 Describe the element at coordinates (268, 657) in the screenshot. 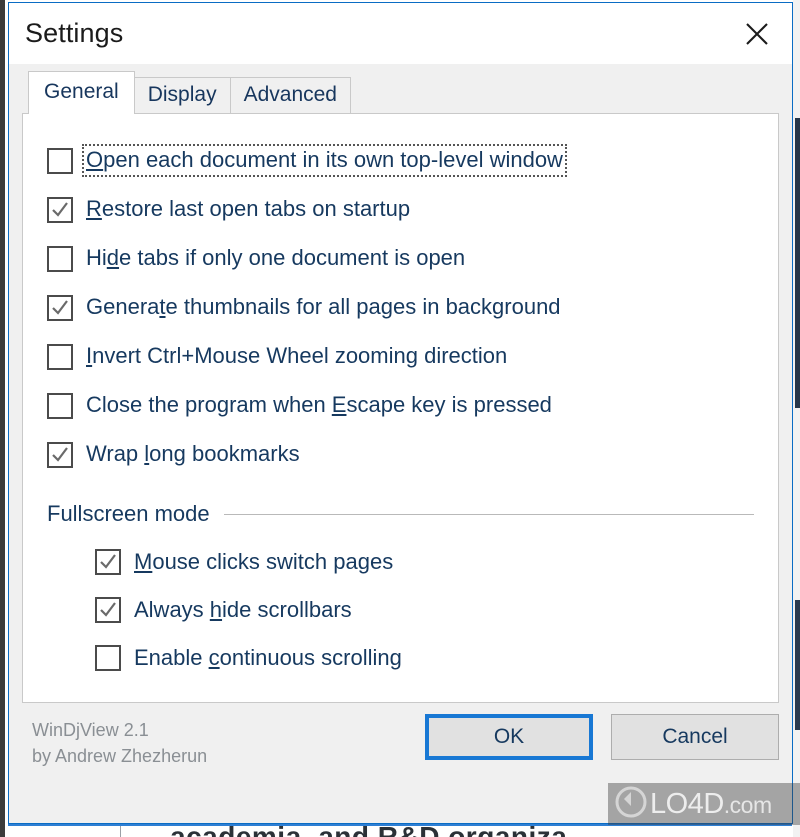

I see `checkbox-label: Enable continuous scrolling` at that location.